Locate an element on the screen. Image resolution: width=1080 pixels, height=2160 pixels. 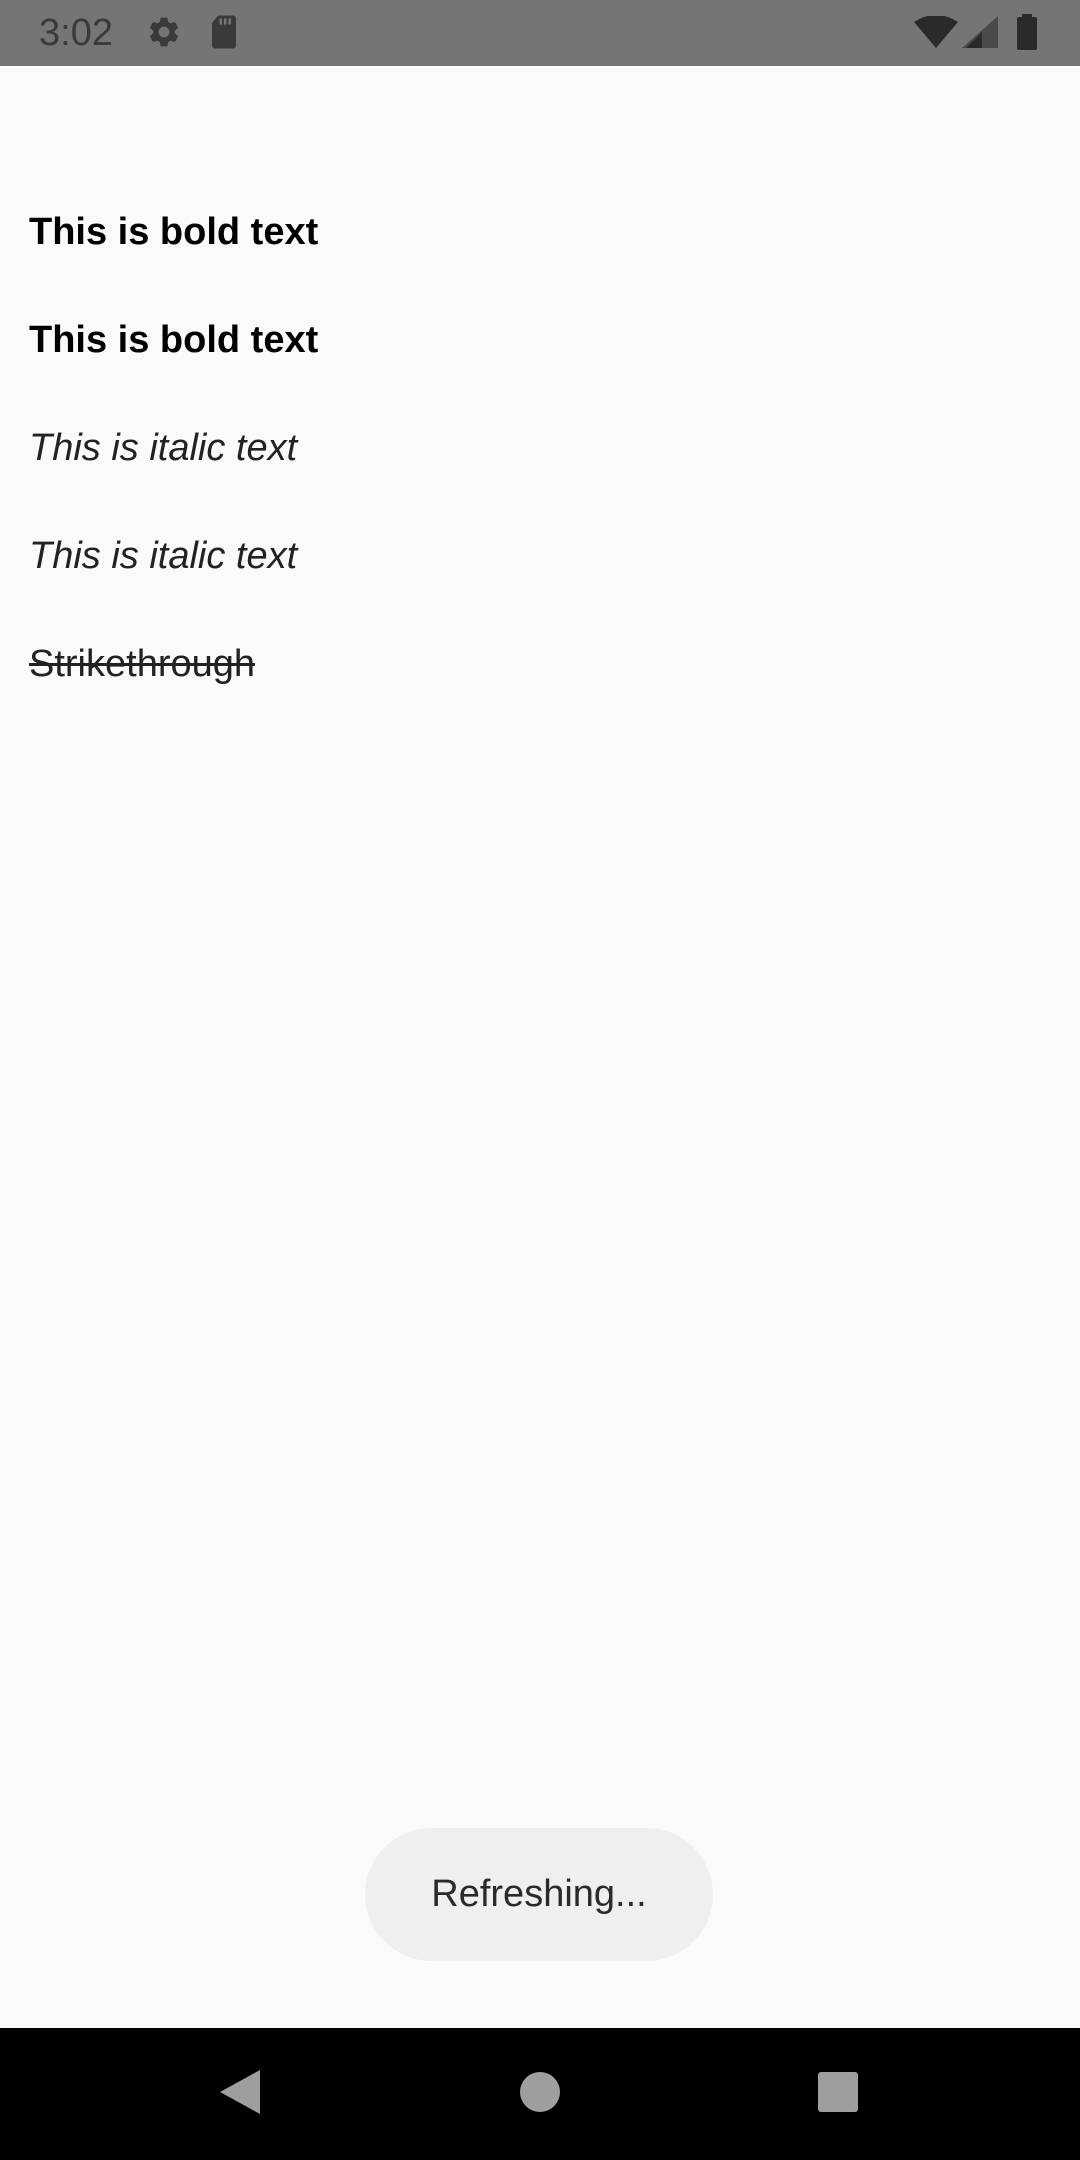
status-bar: 3:02 is located at coordinates (540, 33).